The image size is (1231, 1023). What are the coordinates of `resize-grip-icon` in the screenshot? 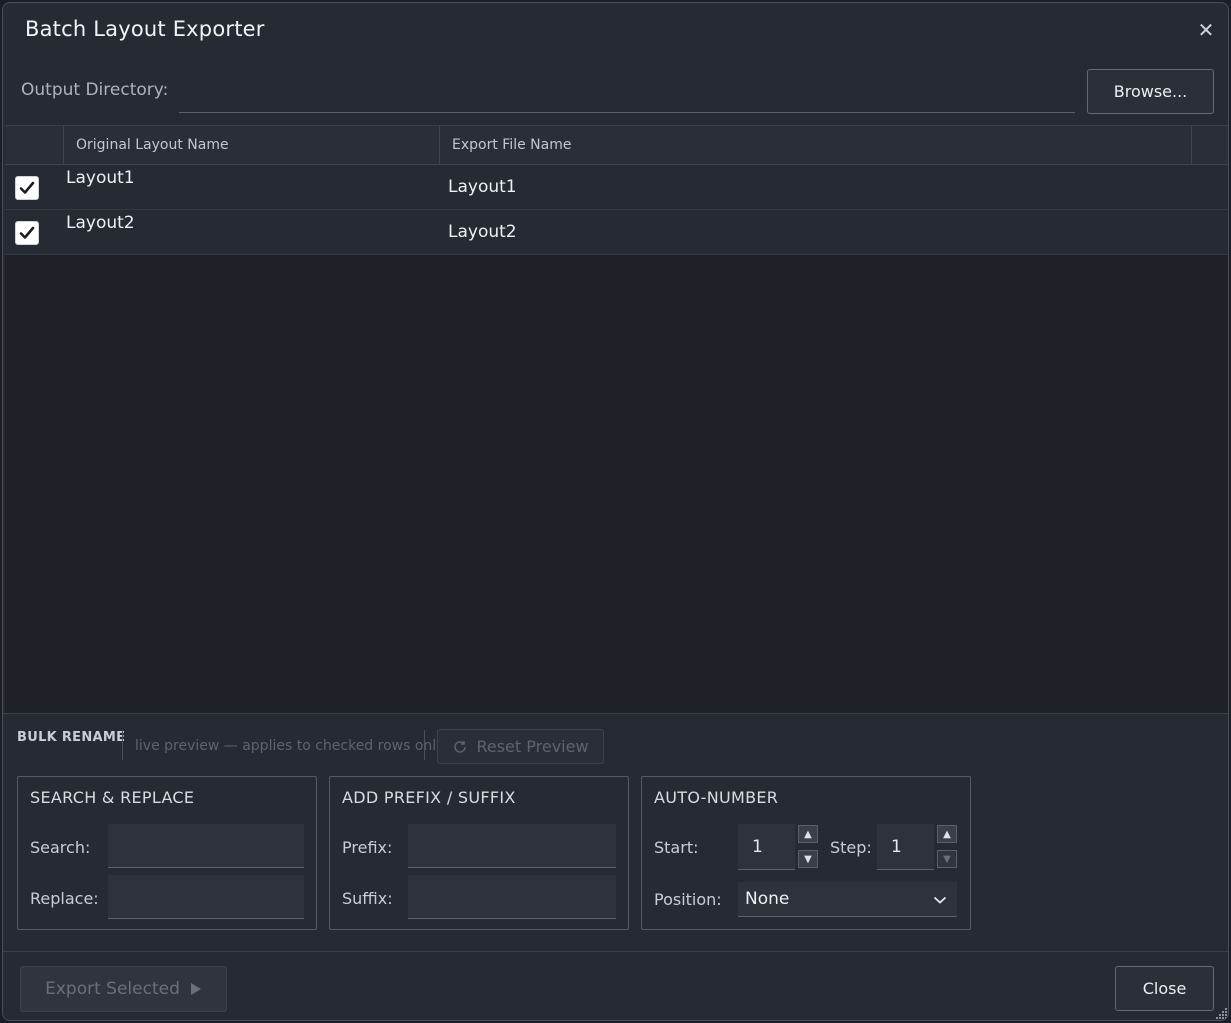 It's located at (1221, 1013).